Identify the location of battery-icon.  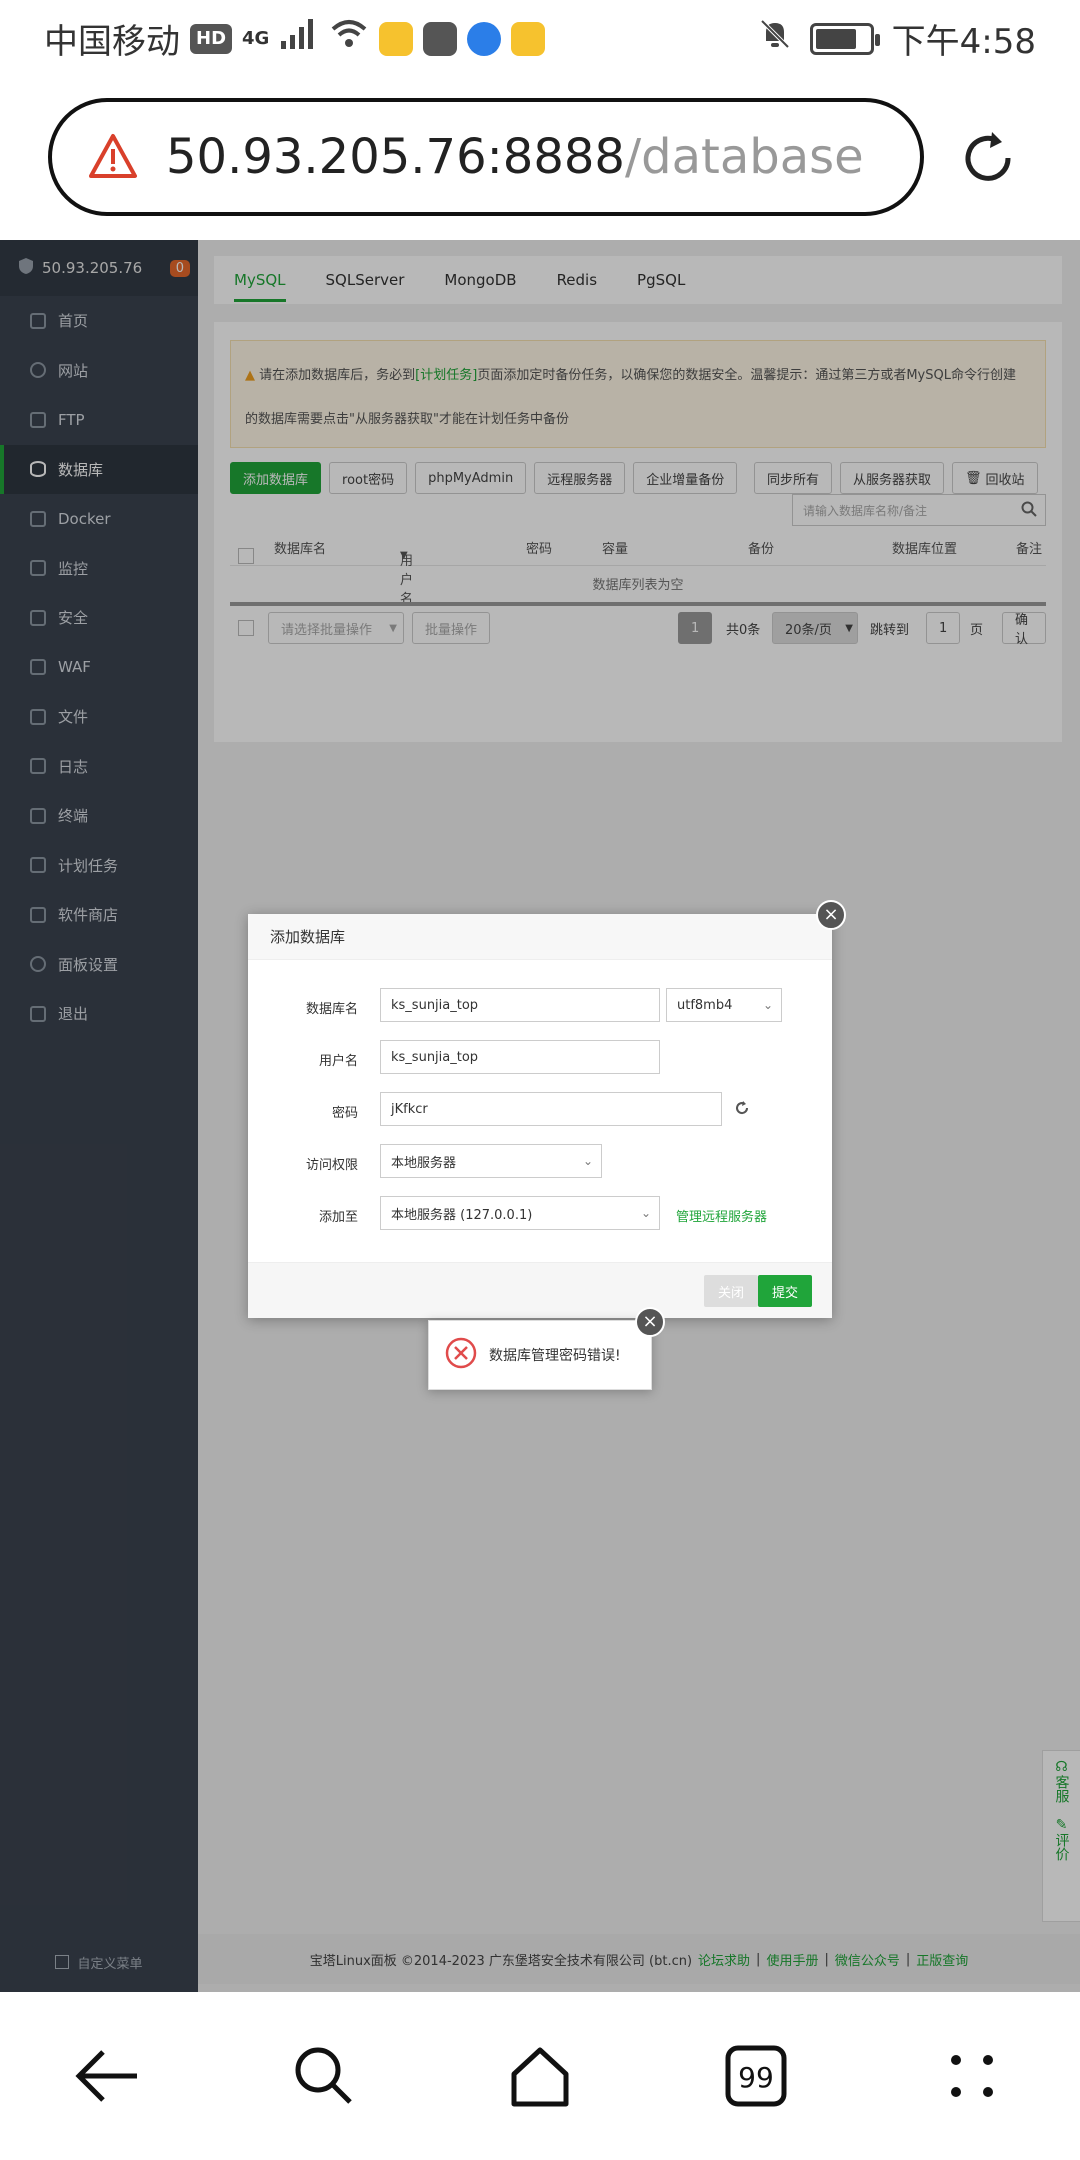
(844, 38).